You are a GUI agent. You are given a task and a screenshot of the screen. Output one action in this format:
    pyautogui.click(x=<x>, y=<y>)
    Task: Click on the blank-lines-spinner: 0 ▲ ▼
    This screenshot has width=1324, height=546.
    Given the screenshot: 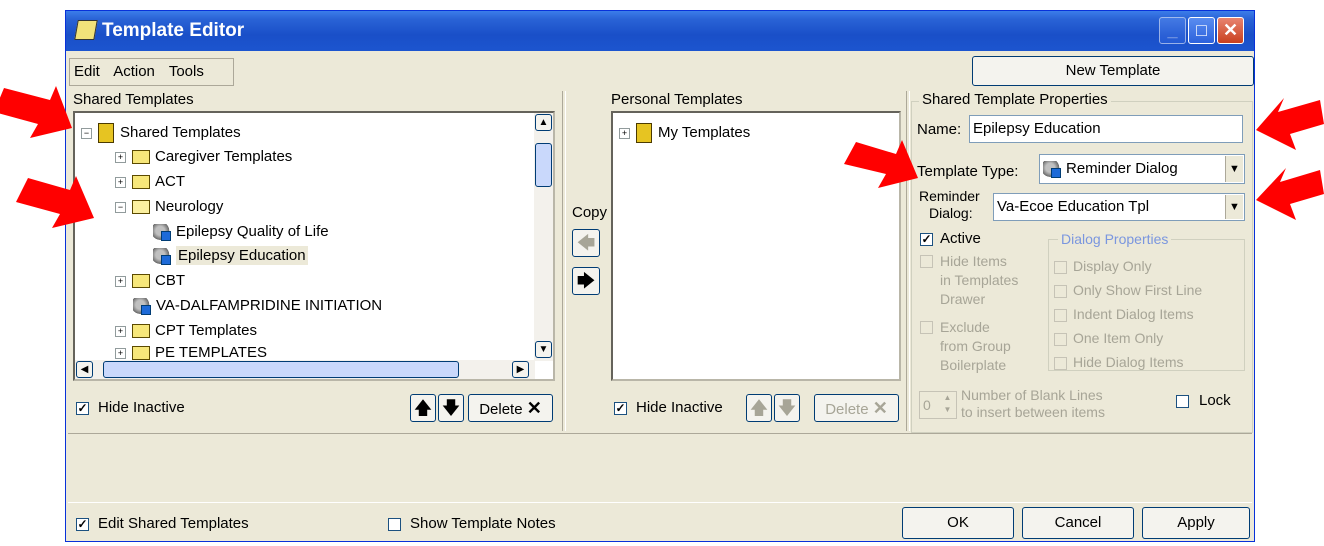 What is the action you would take?
    pyautogui.click(x=938, y=405)
    